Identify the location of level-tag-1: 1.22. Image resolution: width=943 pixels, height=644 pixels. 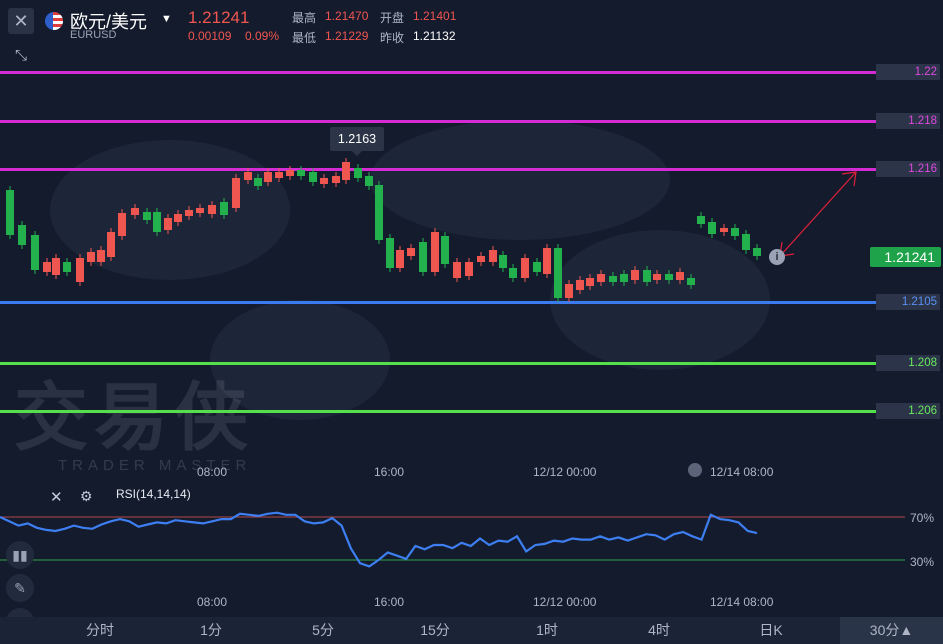
(908, 72).